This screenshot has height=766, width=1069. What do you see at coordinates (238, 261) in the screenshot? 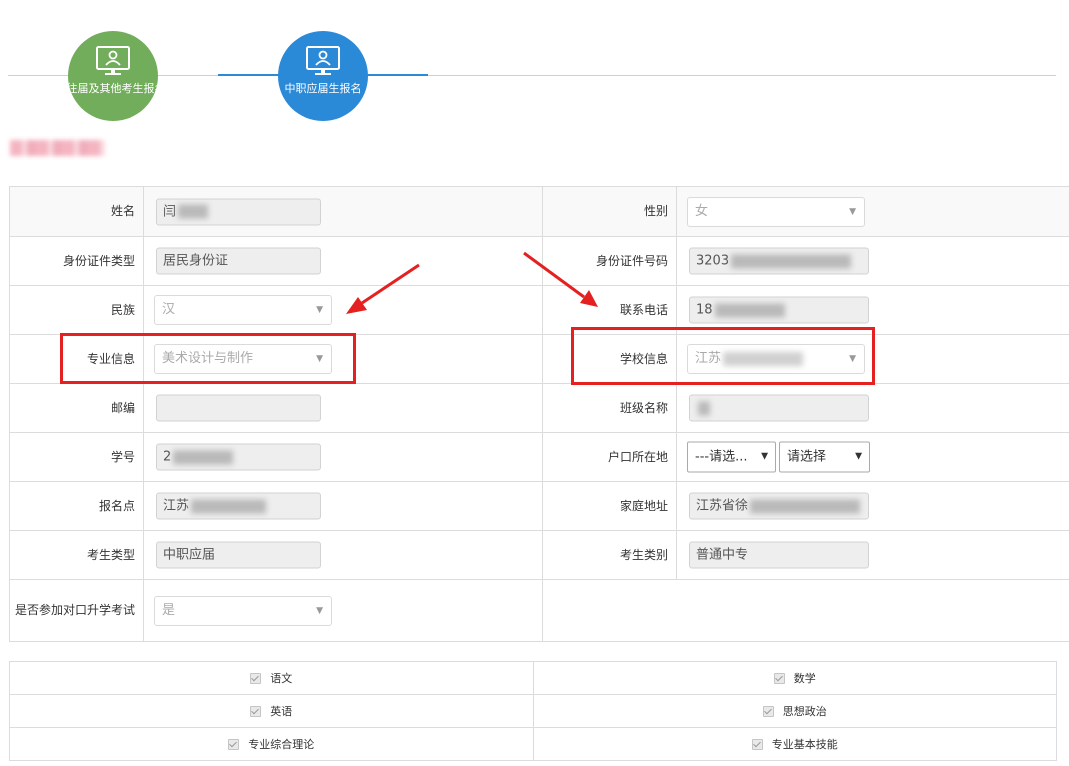
I see `id-type-field: 居民身份证` at bounding box center [238, 261].